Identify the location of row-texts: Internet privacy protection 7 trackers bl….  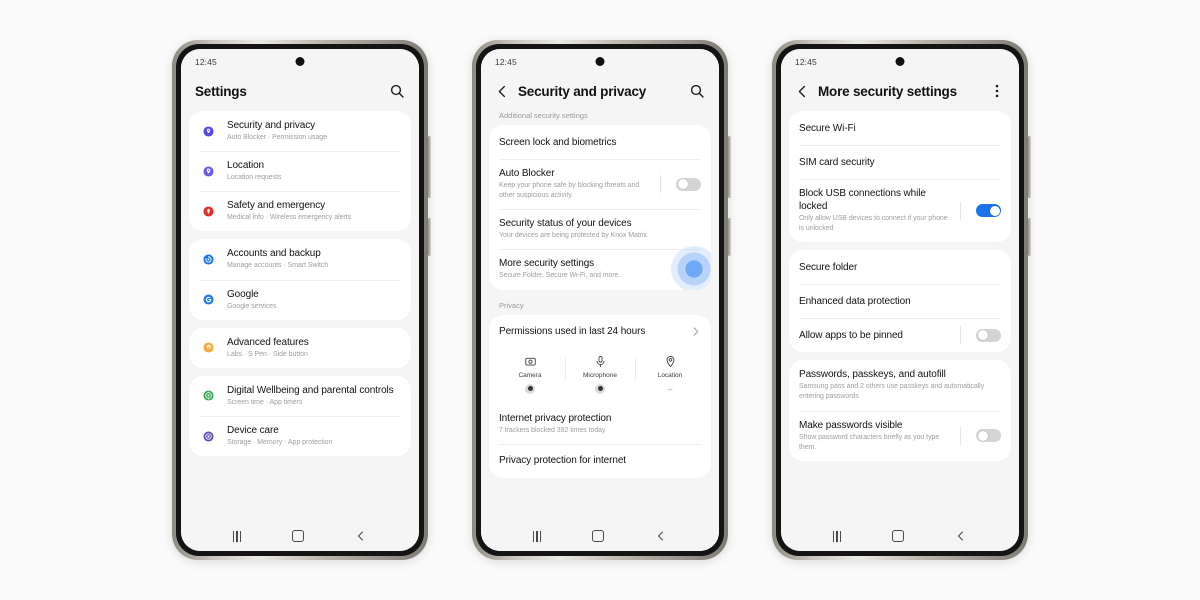
(600, 424).